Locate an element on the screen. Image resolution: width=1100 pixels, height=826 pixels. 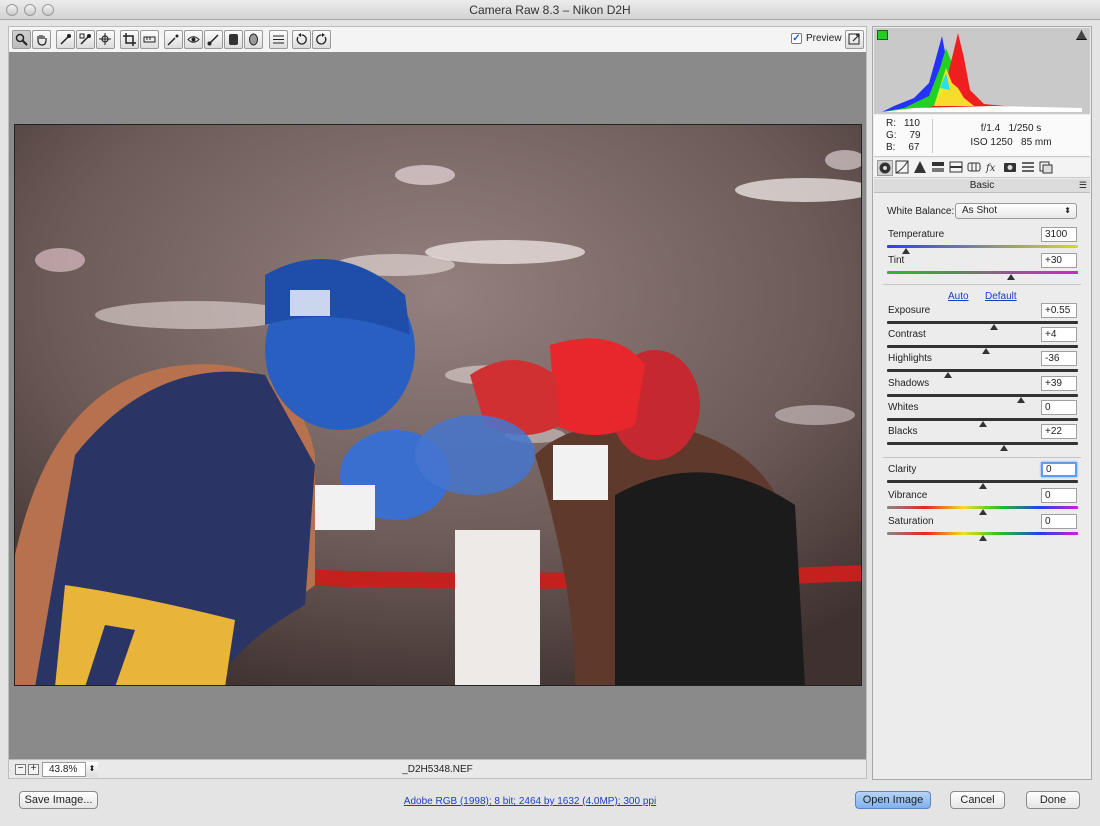
tab-lens-corrections is located at coordinates (975, 168).